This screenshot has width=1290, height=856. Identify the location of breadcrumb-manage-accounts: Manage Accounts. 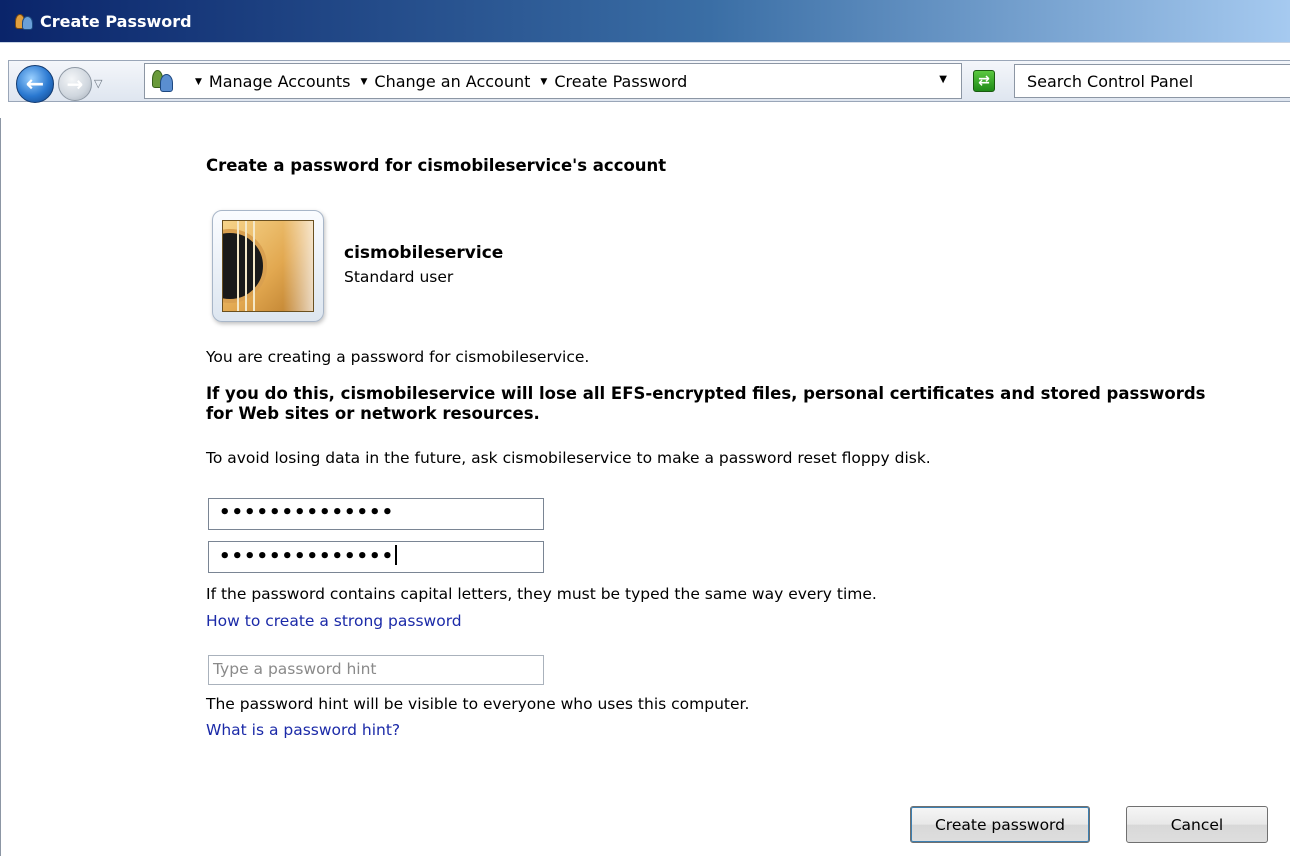
(280, 81).